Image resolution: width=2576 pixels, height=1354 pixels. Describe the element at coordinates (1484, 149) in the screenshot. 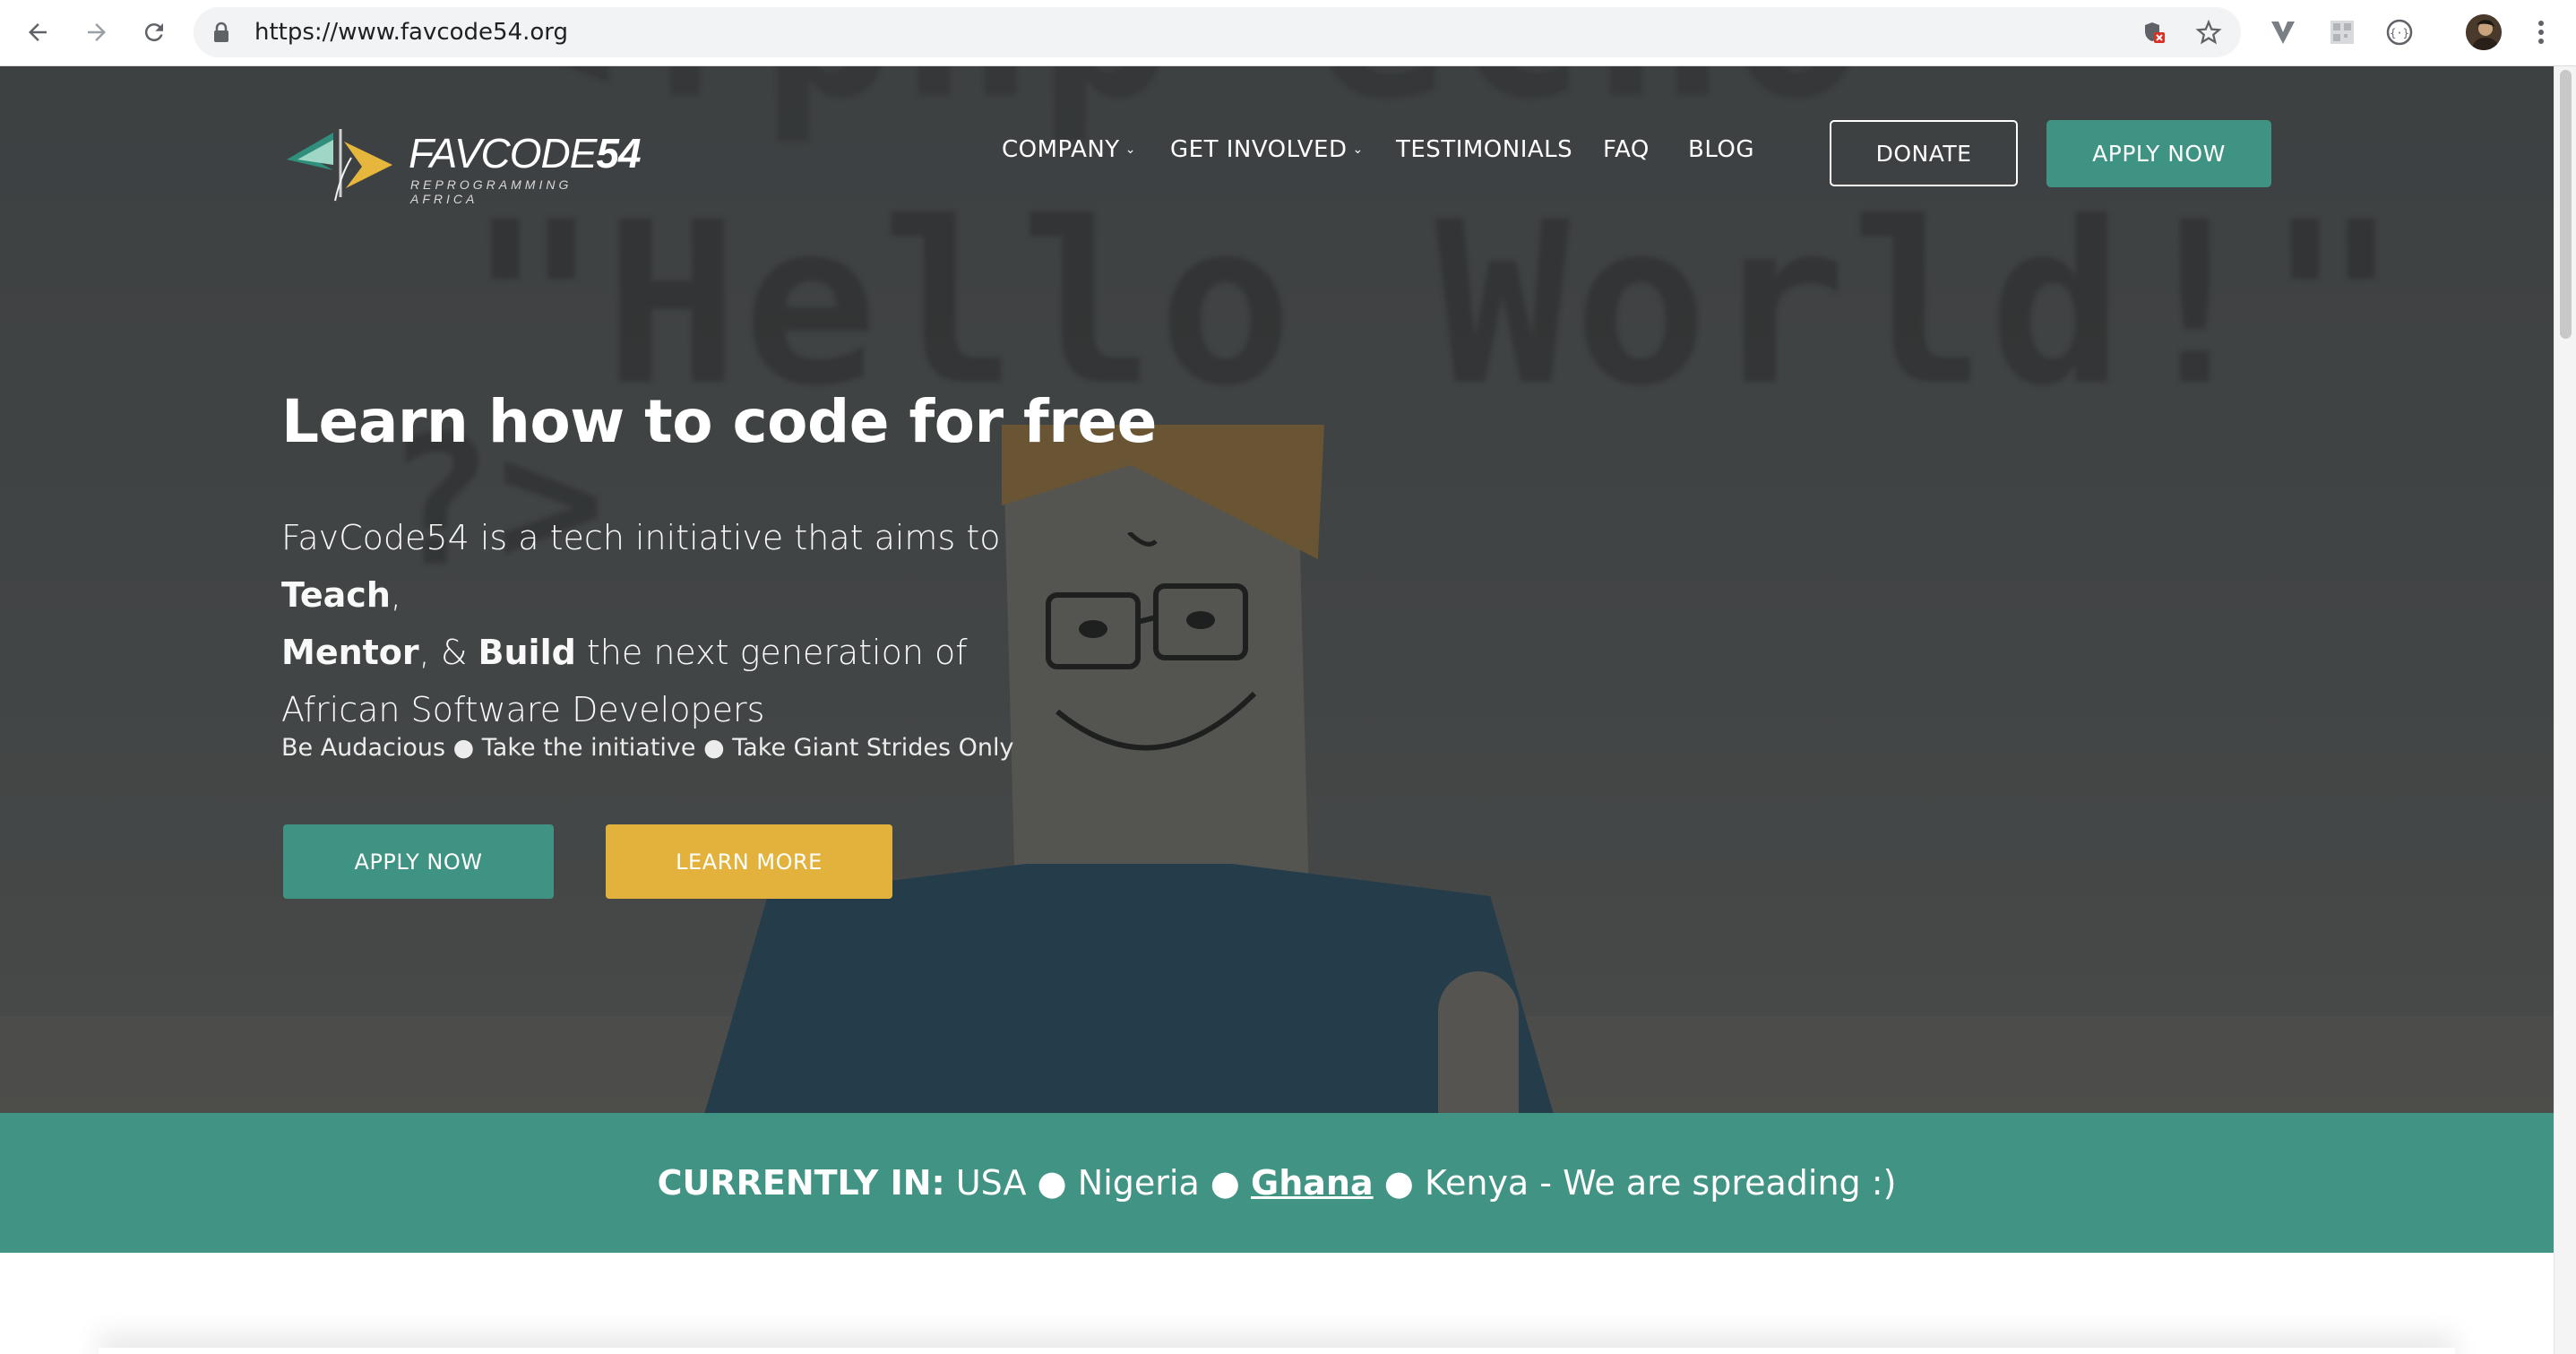

I see `nav-testimonials: TESTIMONIALS` at that location.